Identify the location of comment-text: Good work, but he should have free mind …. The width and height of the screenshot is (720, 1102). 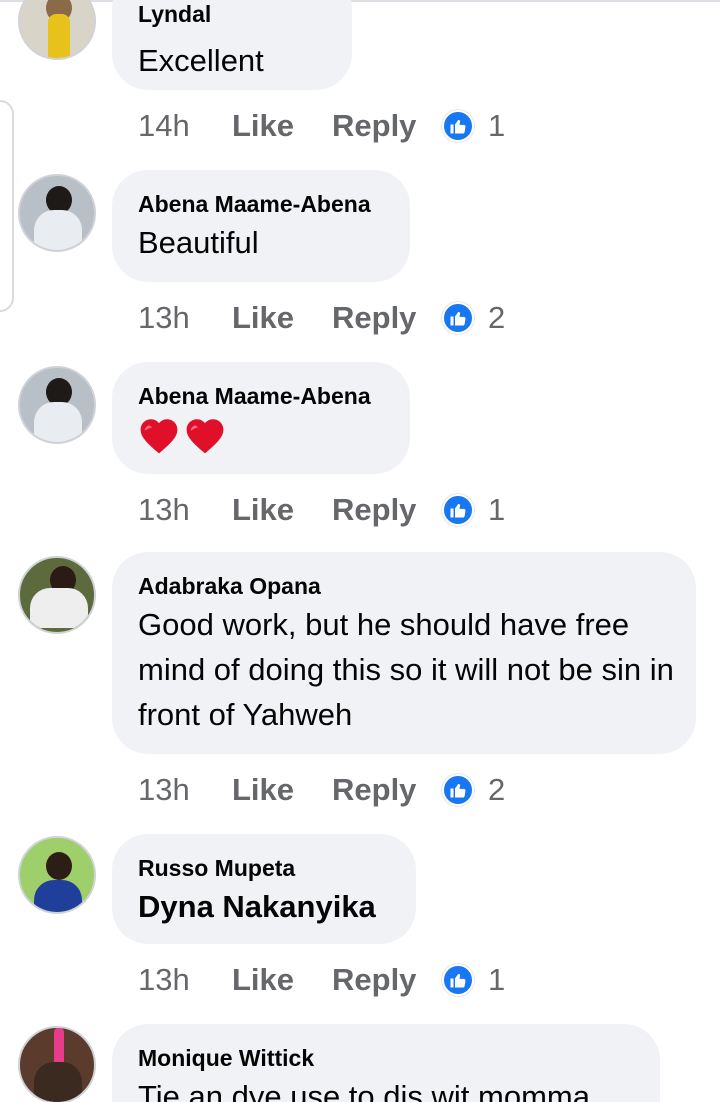
(406, 669).